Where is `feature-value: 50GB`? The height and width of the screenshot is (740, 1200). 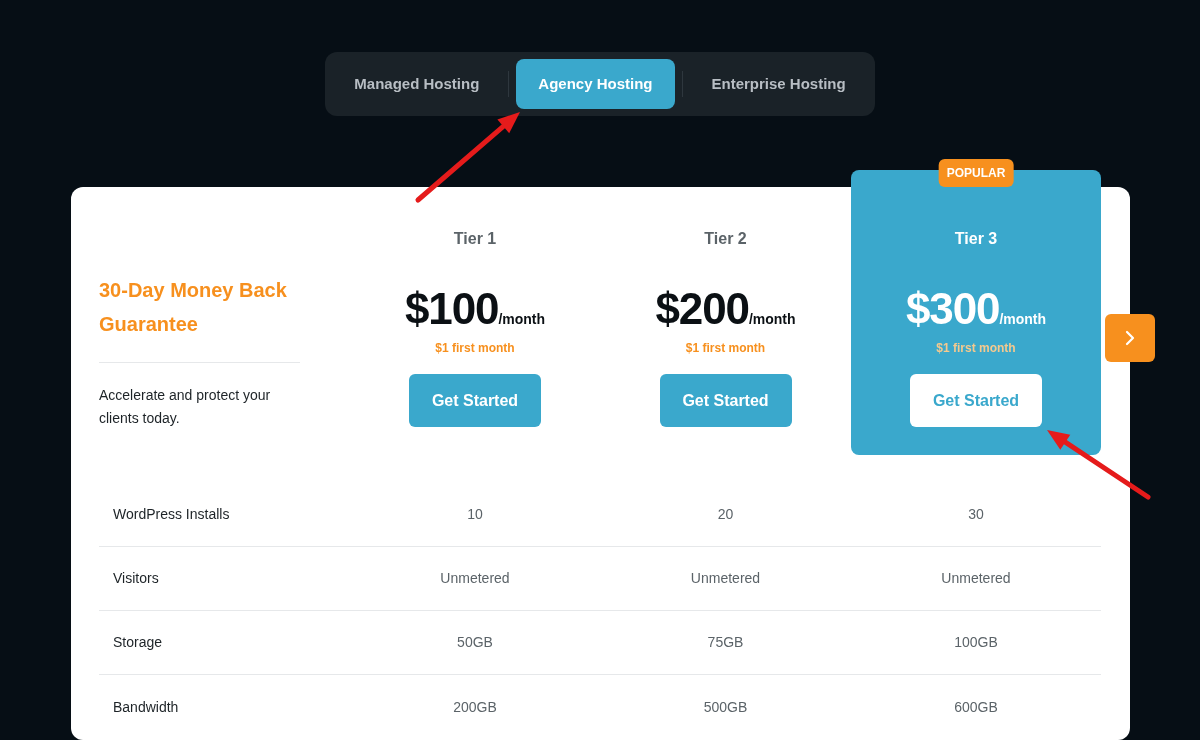 feature-value: 50GB is located at coordinates (475, 642).